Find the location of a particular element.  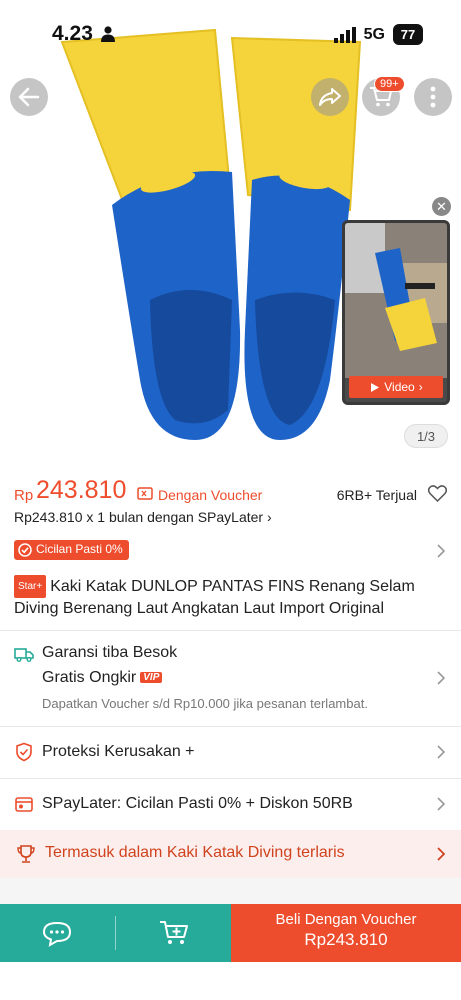

person-icon is located at coordinates (108, 34).